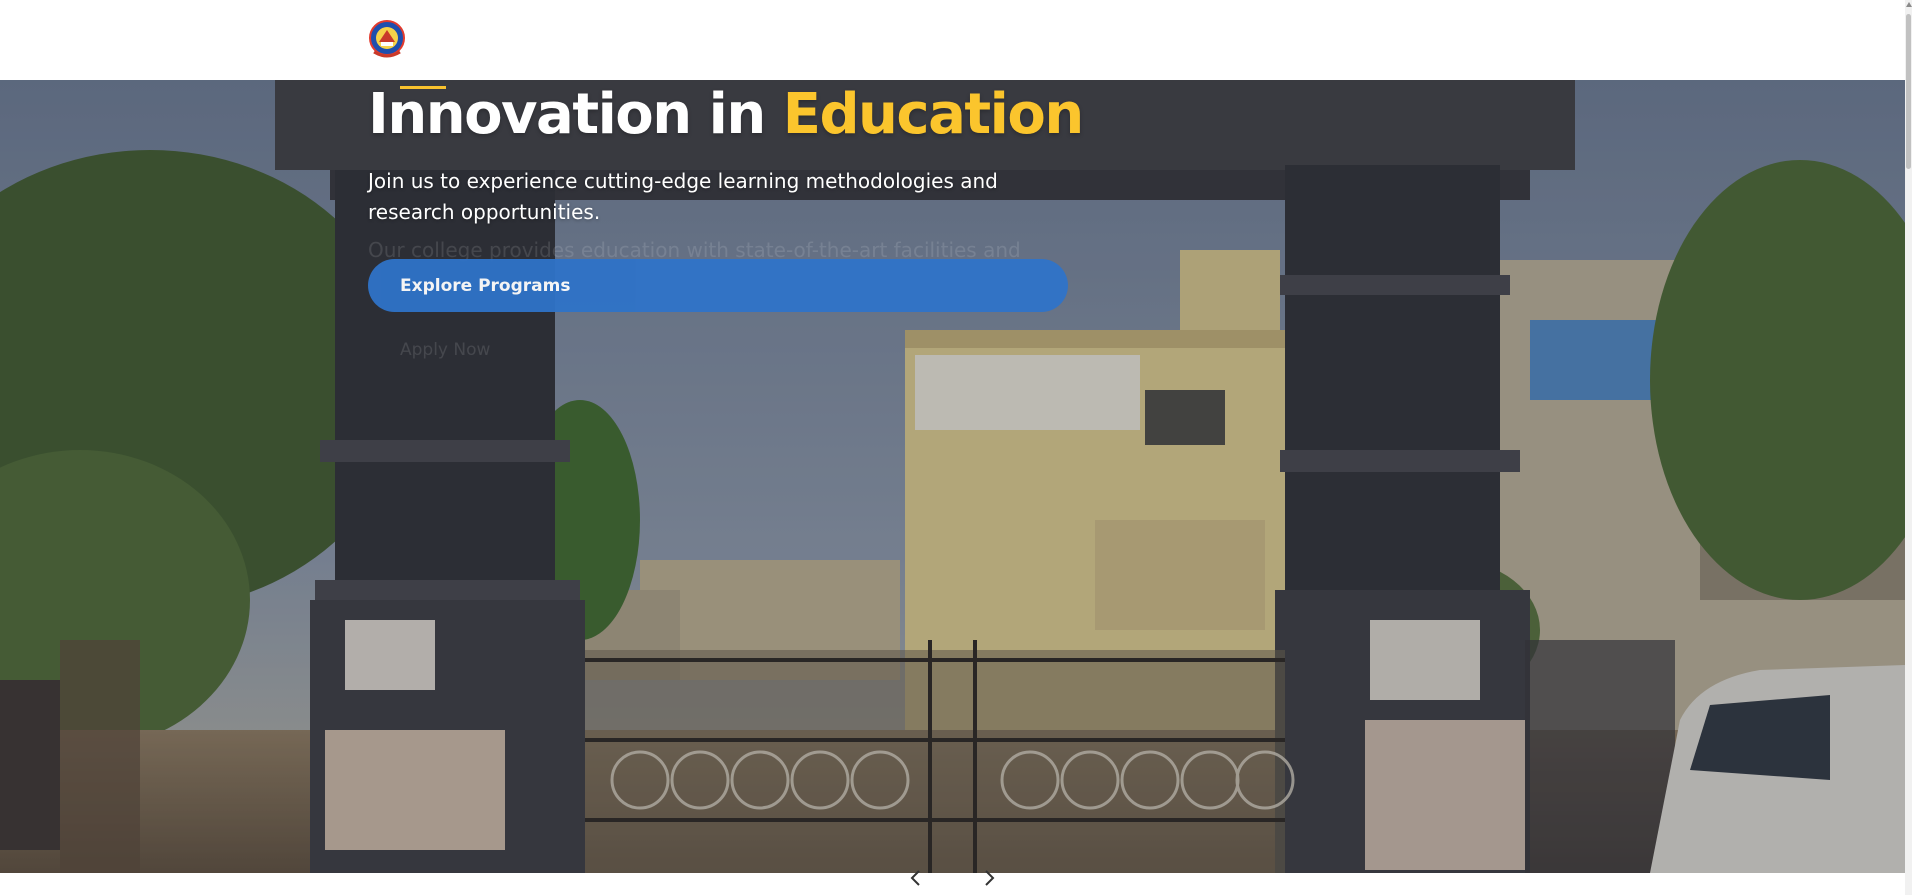 The height and width of the screenshot is (895, 1912). What do you see at coordinates (575, 114) in the screenshot?
I see `headline-text: Innovation in` at bounding box center [575, 114].